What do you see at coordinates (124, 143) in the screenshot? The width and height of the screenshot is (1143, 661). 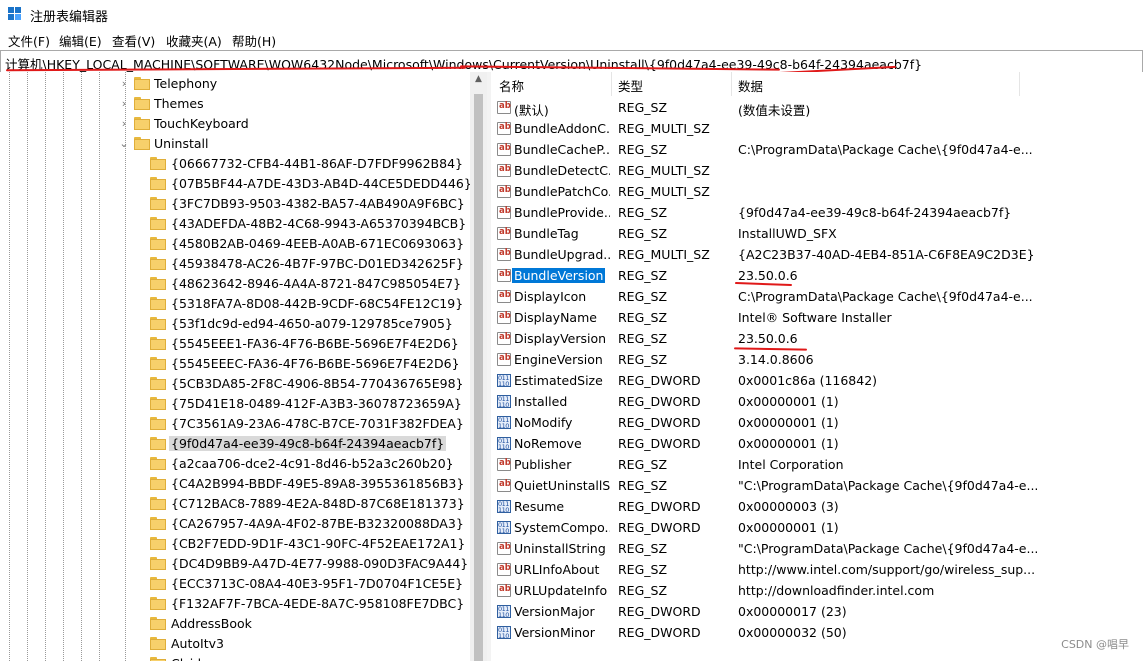 I see `chevron-down-icon: ⌄` at bounding box center [124, 143].